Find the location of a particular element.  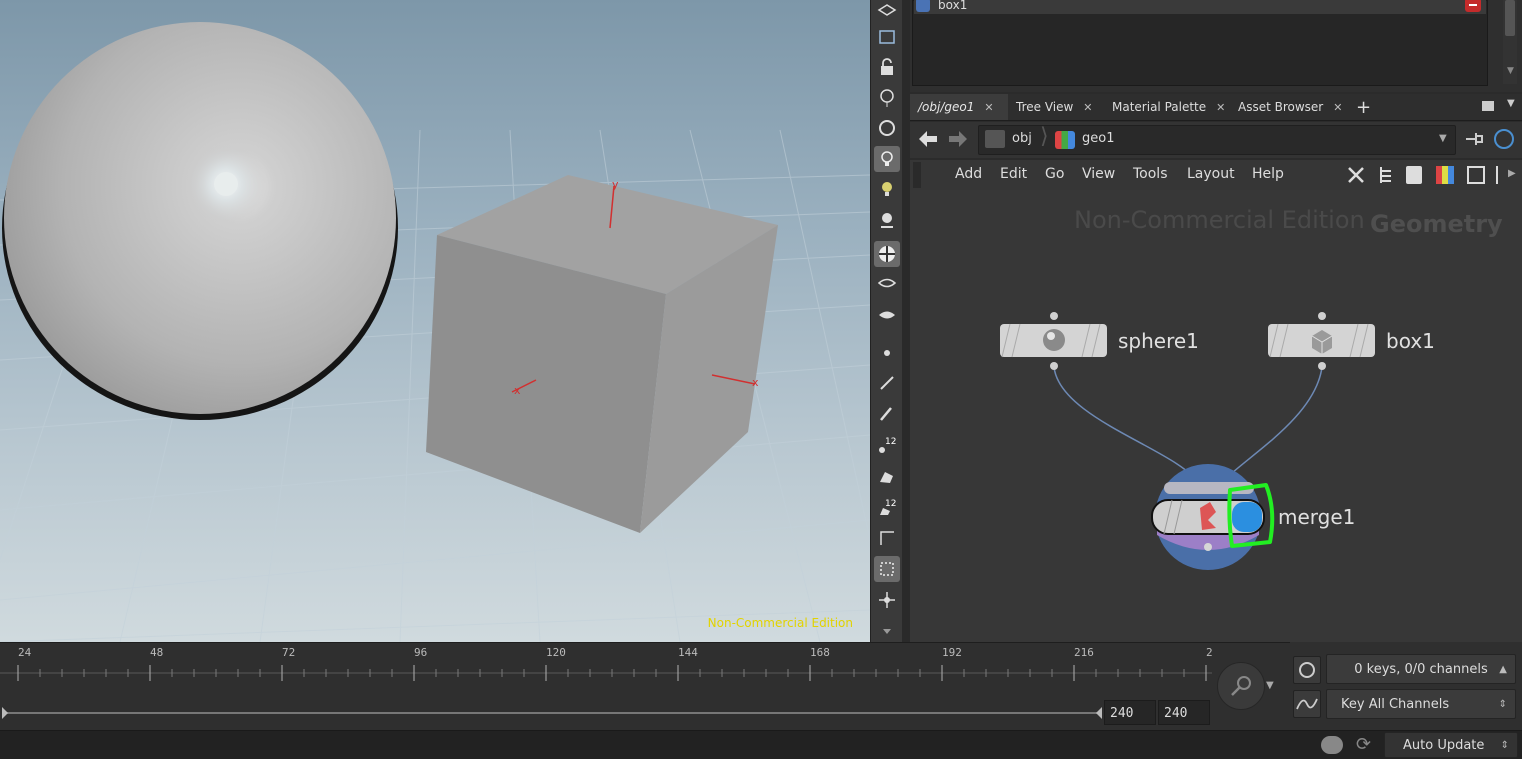

tab-label: /obj/geo1 is located at coordinates (946, 107).